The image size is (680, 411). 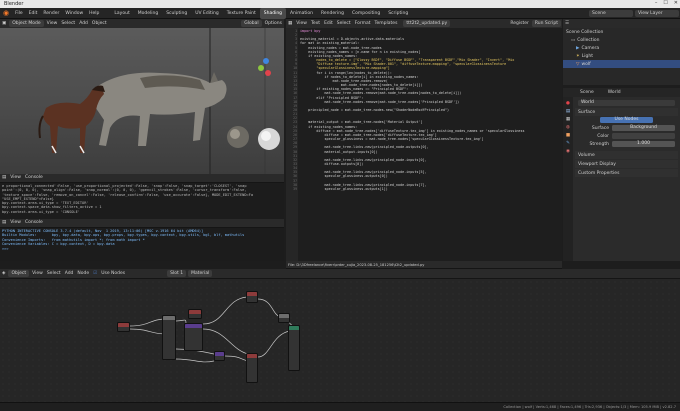 What do you see at coordinates (19, 13) in the screenshot?
I see `menu-file: File` at bounding box center [19, 13].